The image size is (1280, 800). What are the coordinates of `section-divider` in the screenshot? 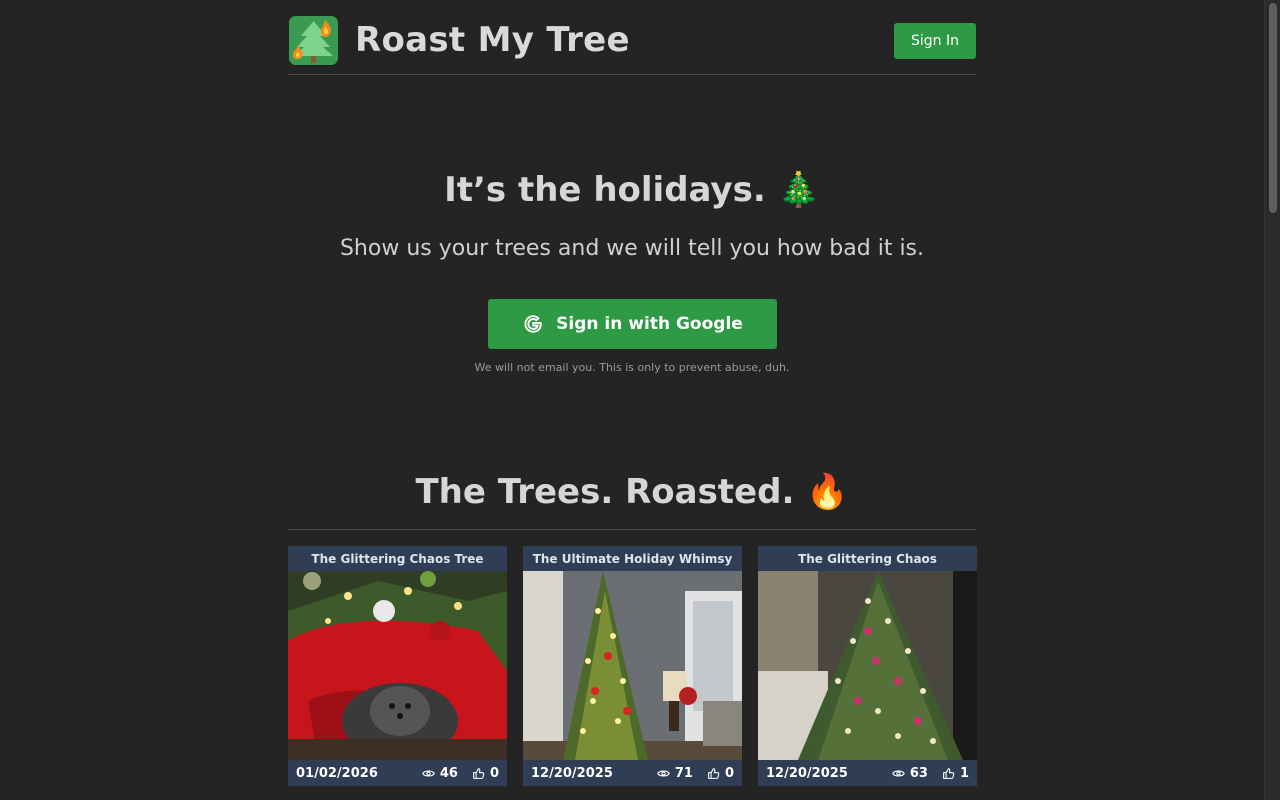 It's located at (632, 529).